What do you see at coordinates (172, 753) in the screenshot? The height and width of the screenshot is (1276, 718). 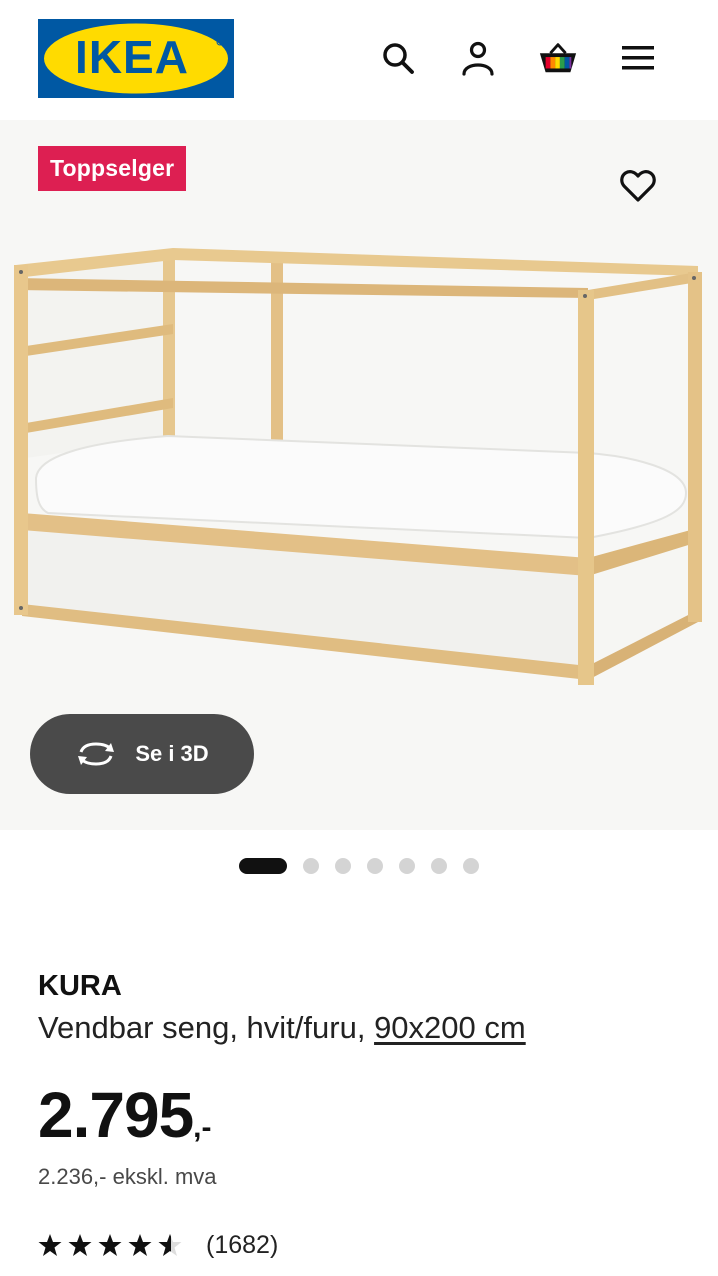 I see `view-in-3d-label: Se i 3D` at bounding box center [172, 753].